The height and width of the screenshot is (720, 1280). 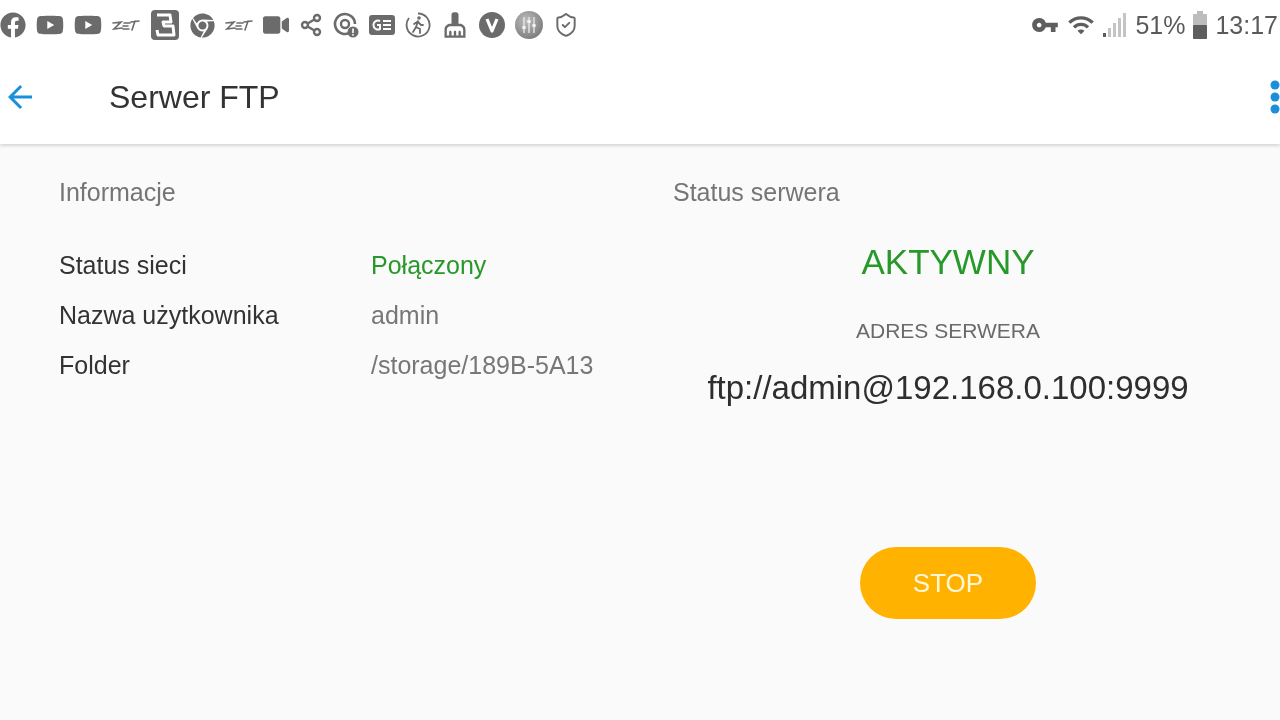 I want to click on app-logo-icon, so click(x=165, y=25).